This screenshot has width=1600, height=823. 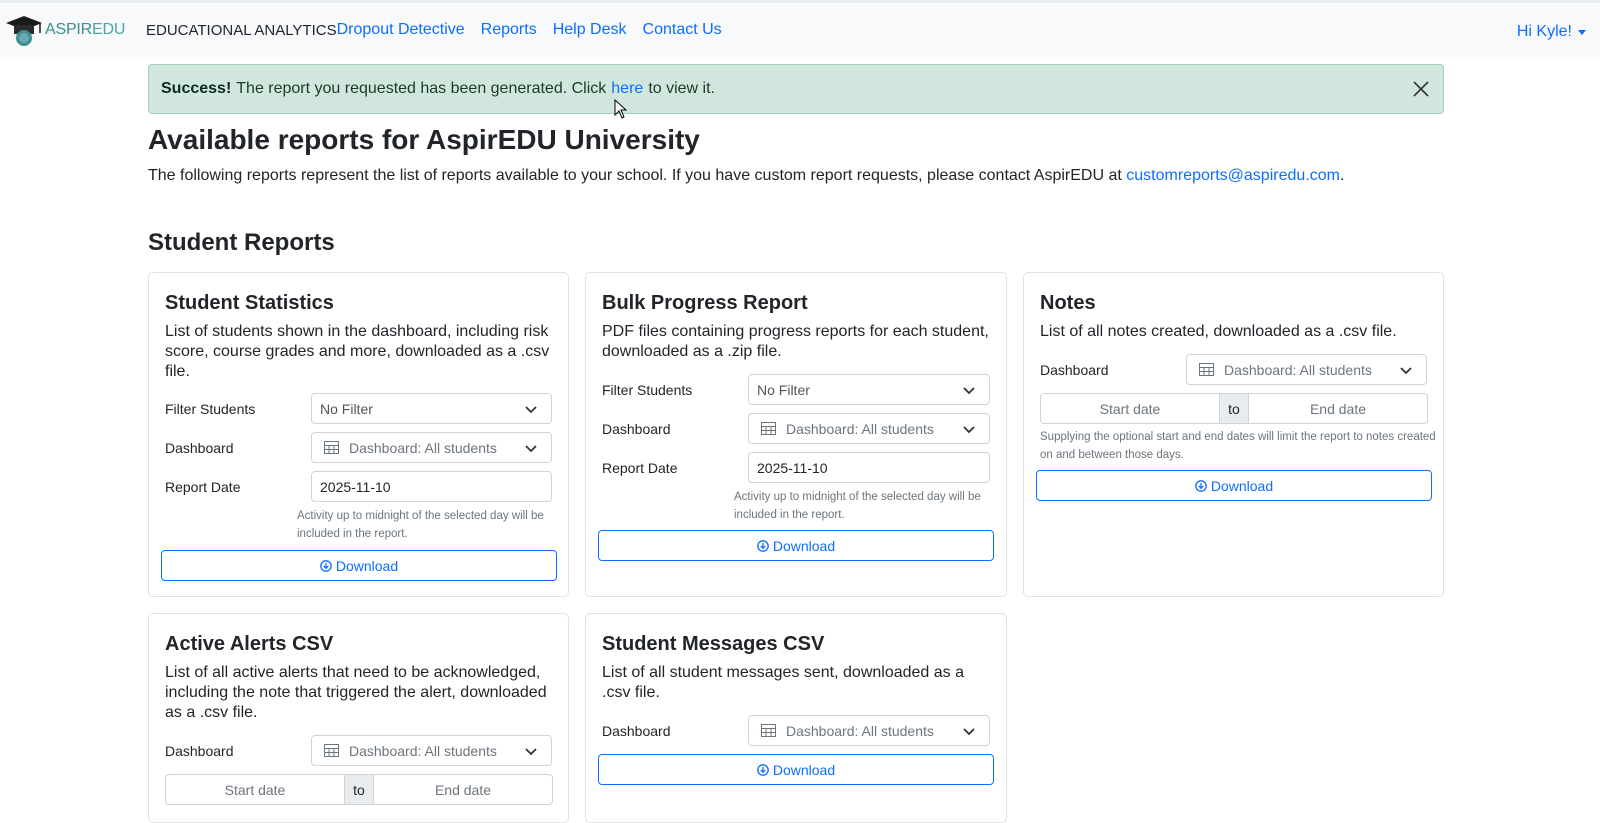 What do you see at coordinates (1233, 175) in the screenshot?
I see `email-link: customreports@aspiredu.com` at bounding box center [1233, 175].